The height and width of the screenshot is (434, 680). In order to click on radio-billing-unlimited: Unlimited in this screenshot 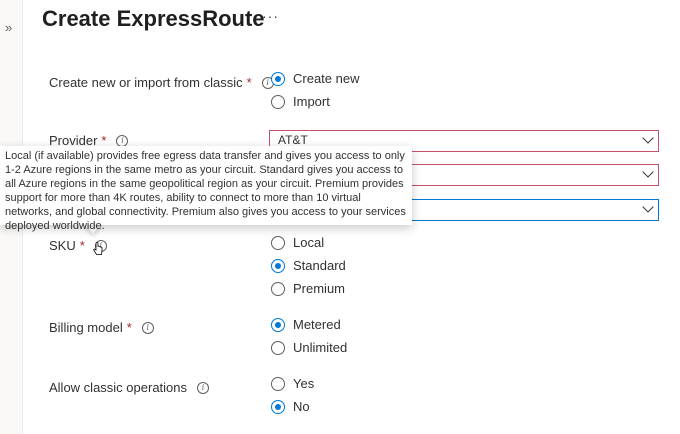, I will do `click(309, 347)`.